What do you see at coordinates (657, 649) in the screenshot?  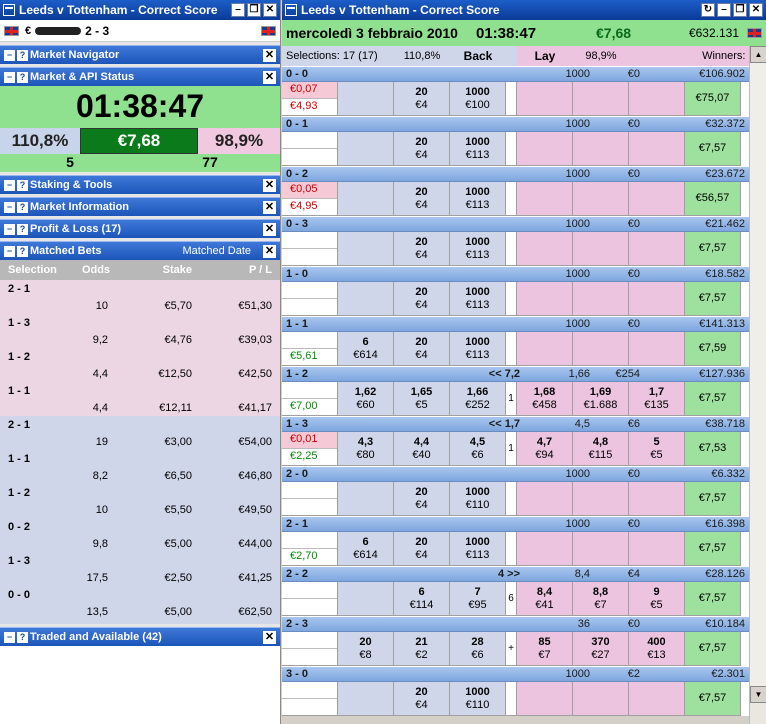 I see `lay-price-cell: 400 €13` at bounding box center [657, 649].